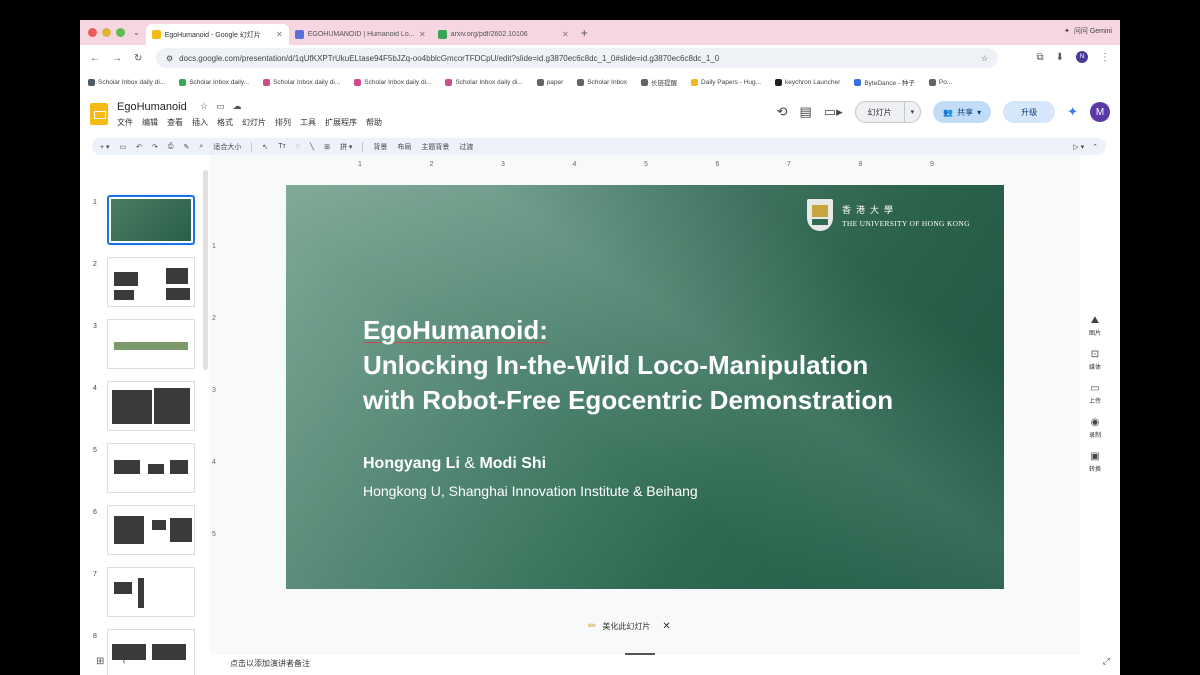  What do you see at coordinates (136, 32) in the screenshot?
I see `tab-list-chevron-icon: ⌄` at bounding box center [136, 32].